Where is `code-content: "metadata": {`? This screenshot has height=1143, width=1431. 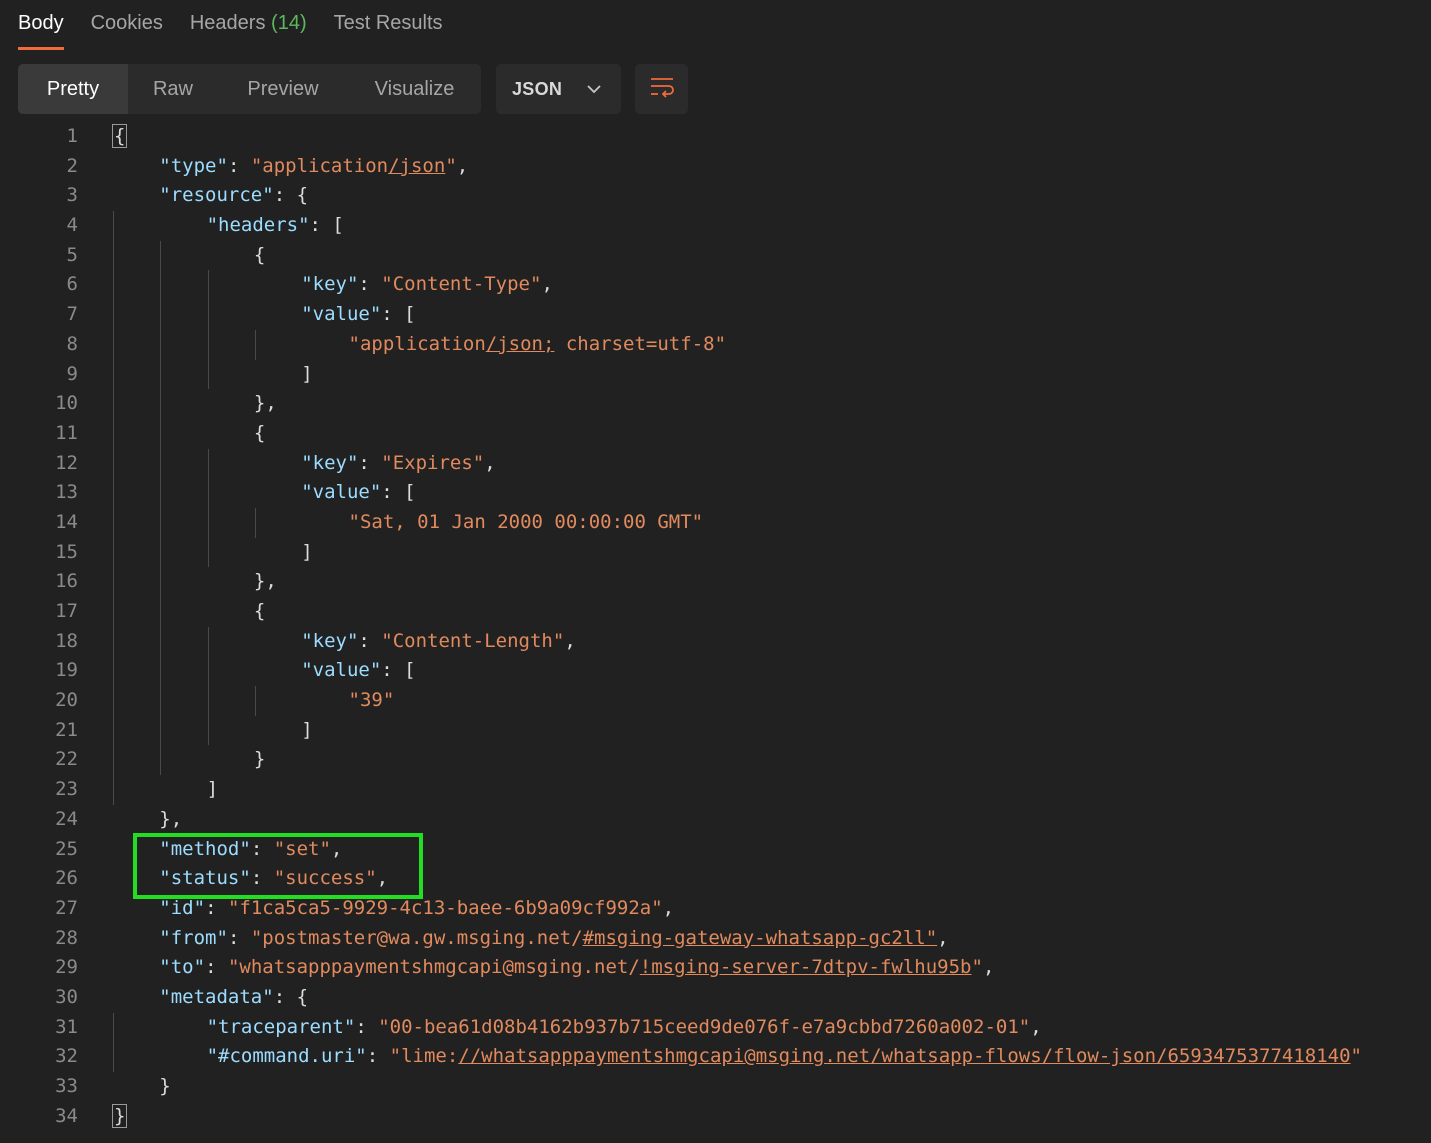 code-content: "metadata": { is located at coordinates (233, 998).